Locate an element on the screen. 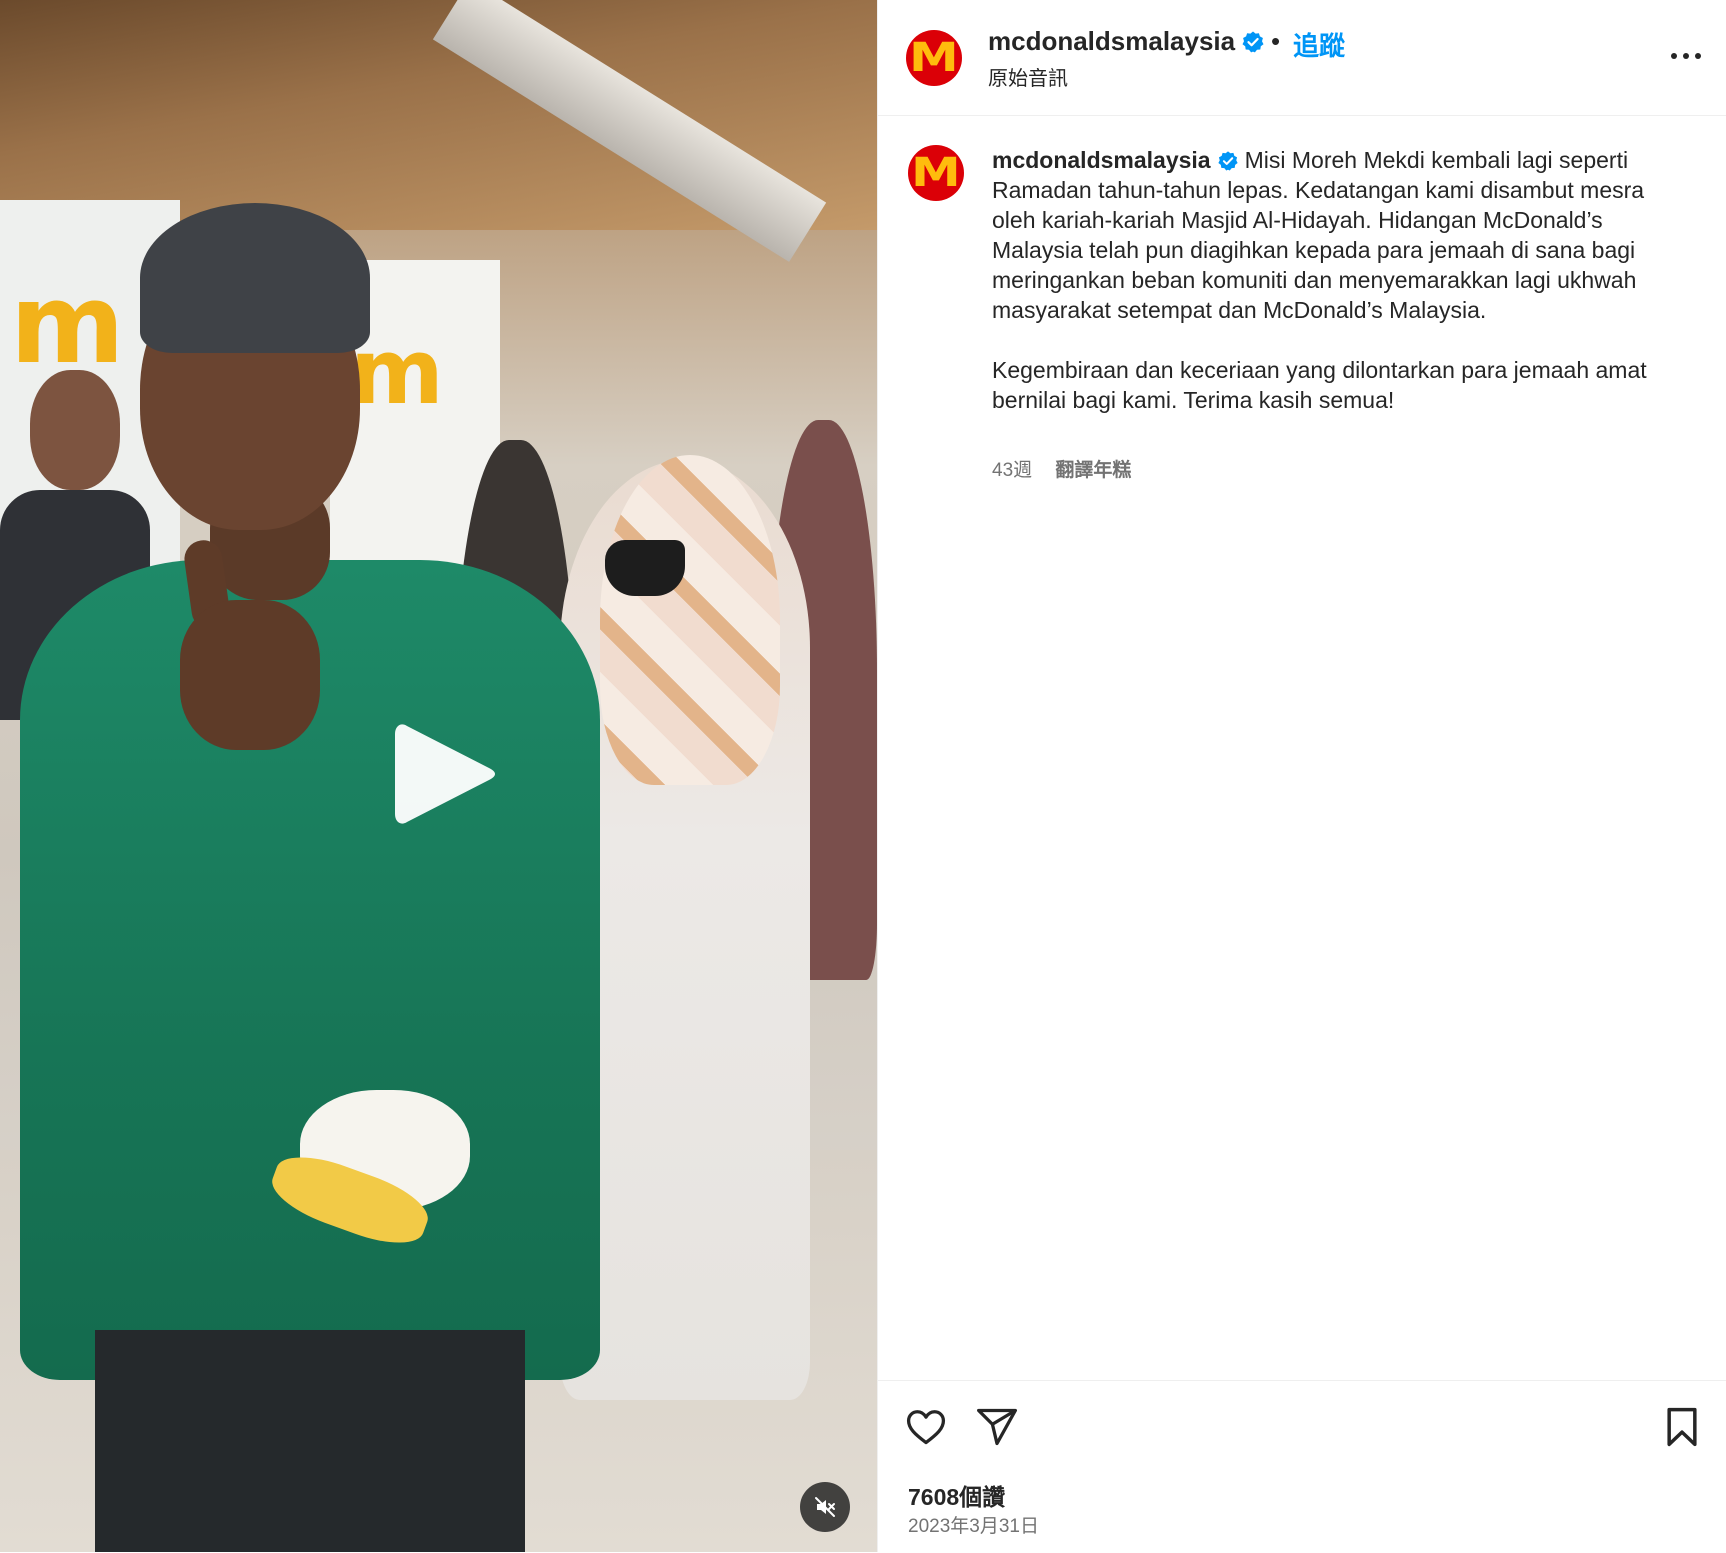 The height and width of the screenshot is (1553, 1726). audio-link: 原始音訊 is located at coordinates (1028, 76).